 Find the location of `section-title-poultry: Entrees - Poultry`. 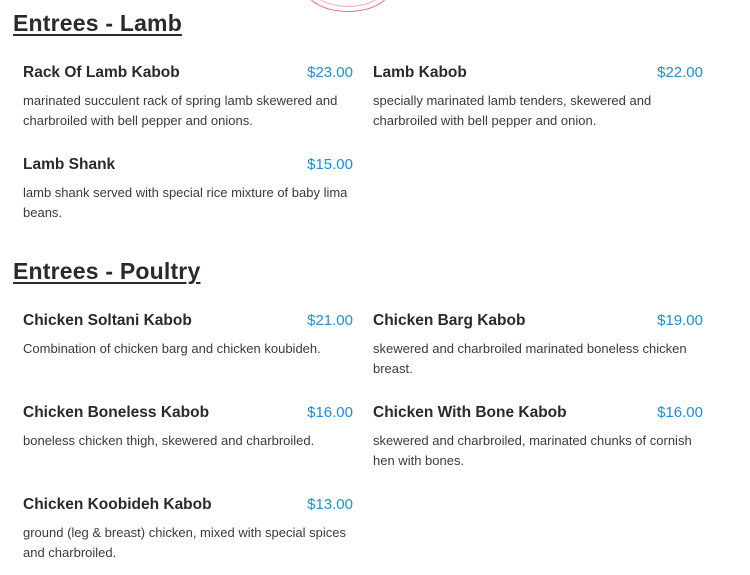

section-title-poultry: Entrees - Poultry is located at coordinates (107, 271).